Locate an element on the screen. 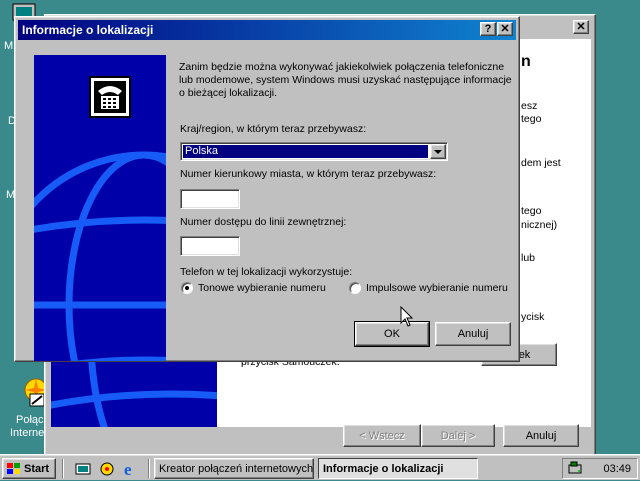 The image size is (640, 481). wizard-next-button: Dalej > is located at coordinates (458, 435).